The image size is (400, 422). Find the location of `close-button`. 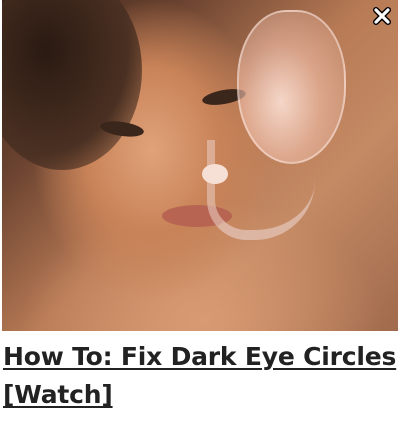

close-button is located at coordinates (382, 16).